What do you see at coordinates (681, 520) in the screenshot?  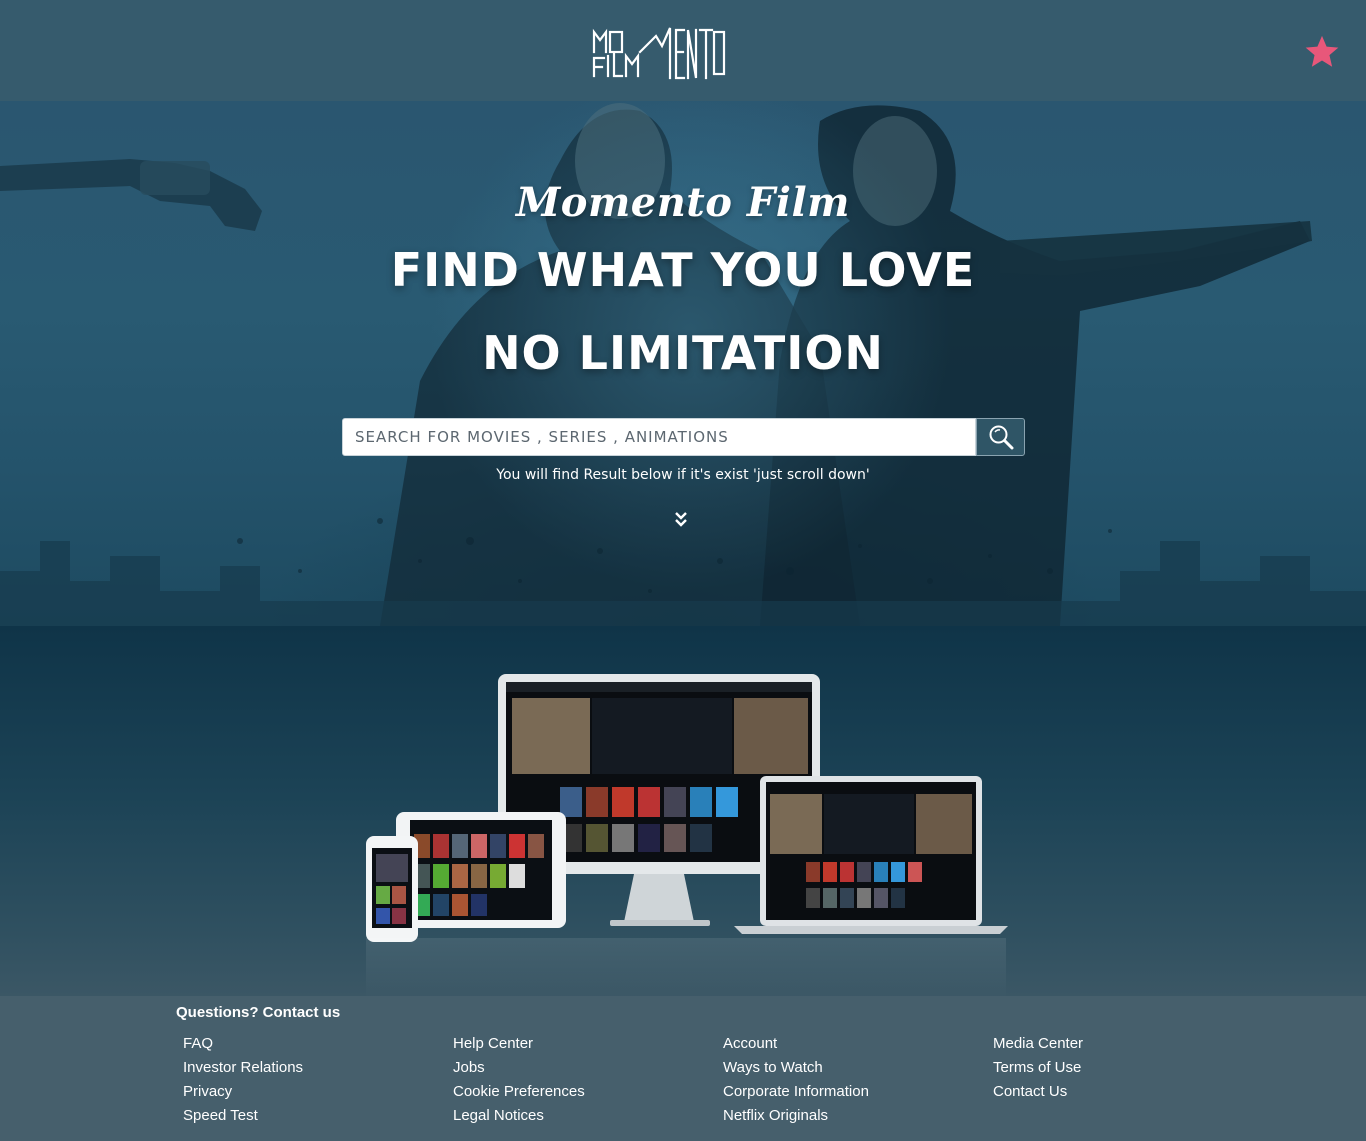 I see `double-chevron-down-icon` at bounding box center [681, 520].